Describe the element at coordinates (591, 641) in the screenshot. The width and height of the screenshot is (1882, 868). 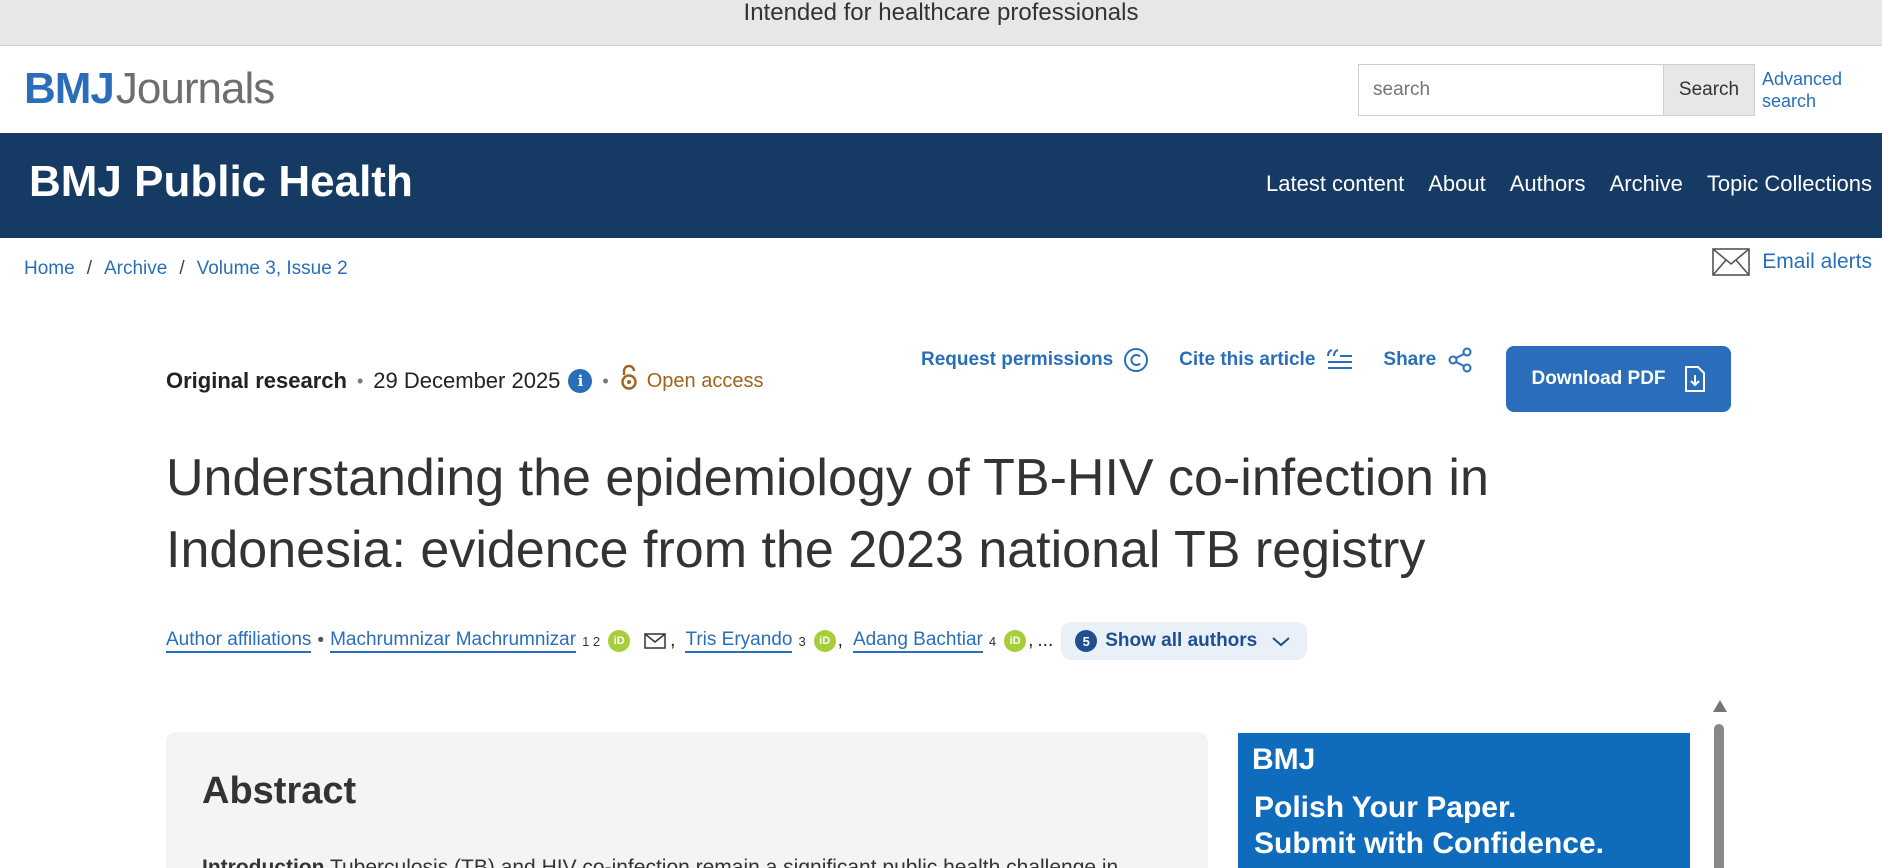
I see `author-affiliation-sup: 1 2` at that location.